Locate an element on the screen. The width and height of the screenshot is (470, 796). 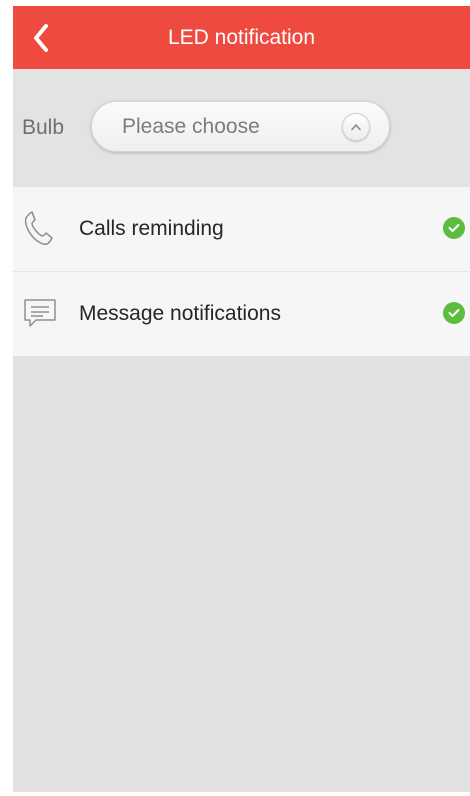
chevron-up-icon is located at coordinates (356, 127).